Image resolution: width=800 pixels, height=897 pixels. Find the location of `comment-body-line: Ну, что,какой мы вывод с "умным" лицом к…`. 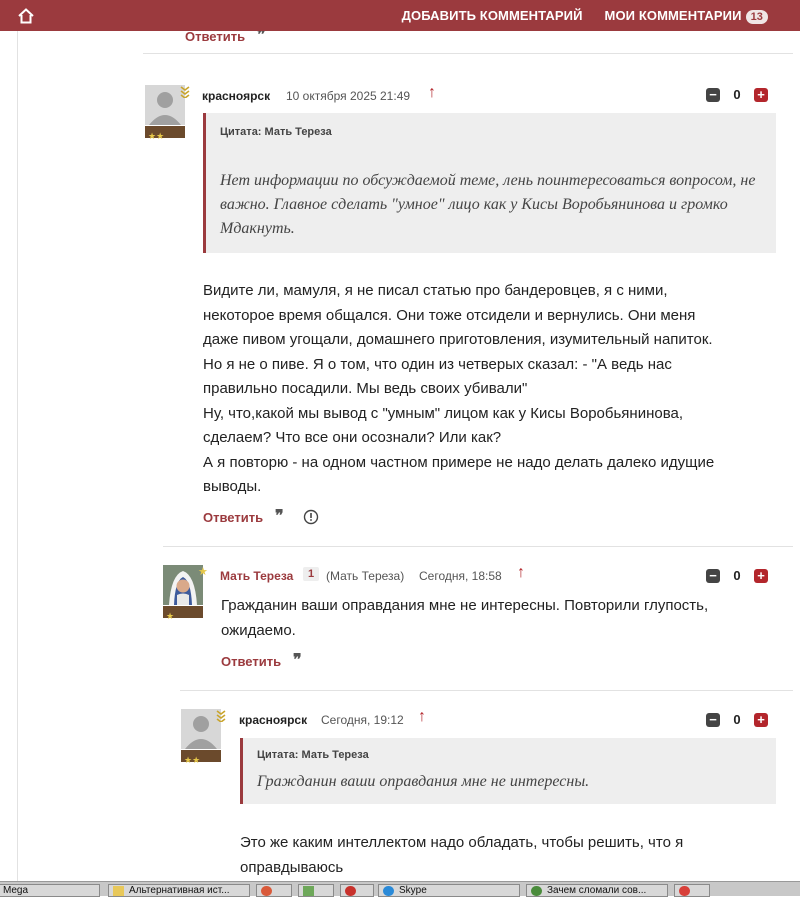

comment-body-line: Ну, что,какой мы вывод с "умным" лицом к… is located at coordinates (443, 413).